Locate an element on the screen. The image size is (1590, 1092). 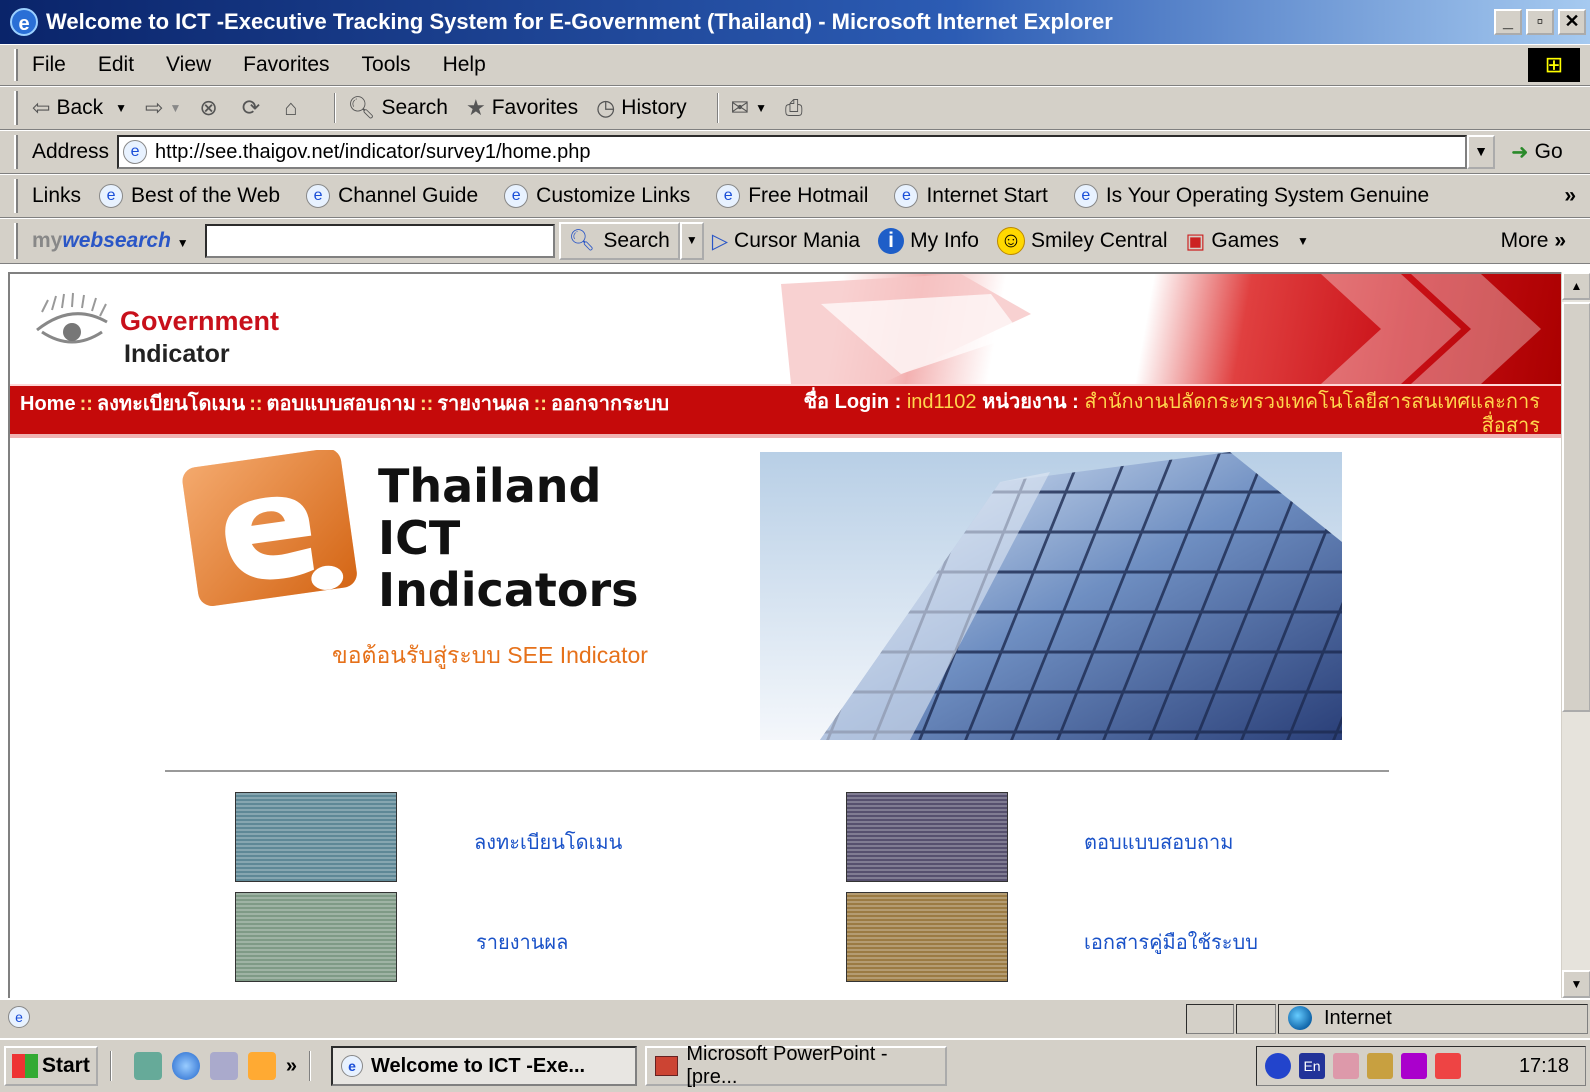
favorites-button: ★ Favorites is located at coordinates (522, 108).